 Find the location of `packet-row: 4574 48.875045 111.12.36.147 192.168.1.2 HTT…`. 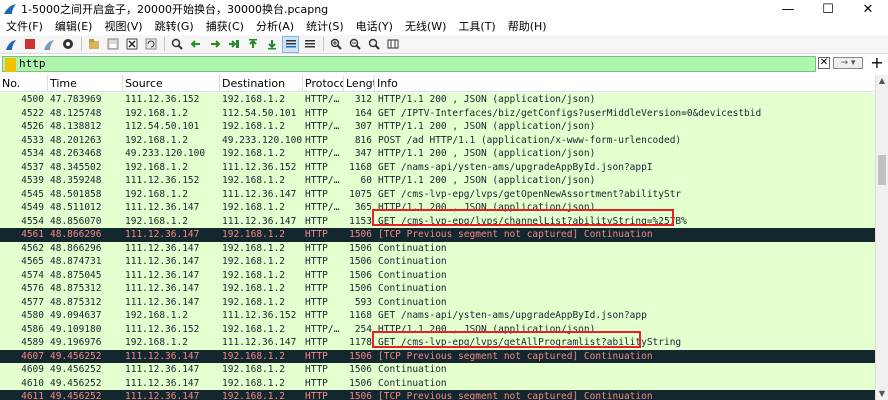

packet-row: 4574 48.875045 111.12.36.147 192.168.1.2 HTT… is located at coordinates (437, 275).